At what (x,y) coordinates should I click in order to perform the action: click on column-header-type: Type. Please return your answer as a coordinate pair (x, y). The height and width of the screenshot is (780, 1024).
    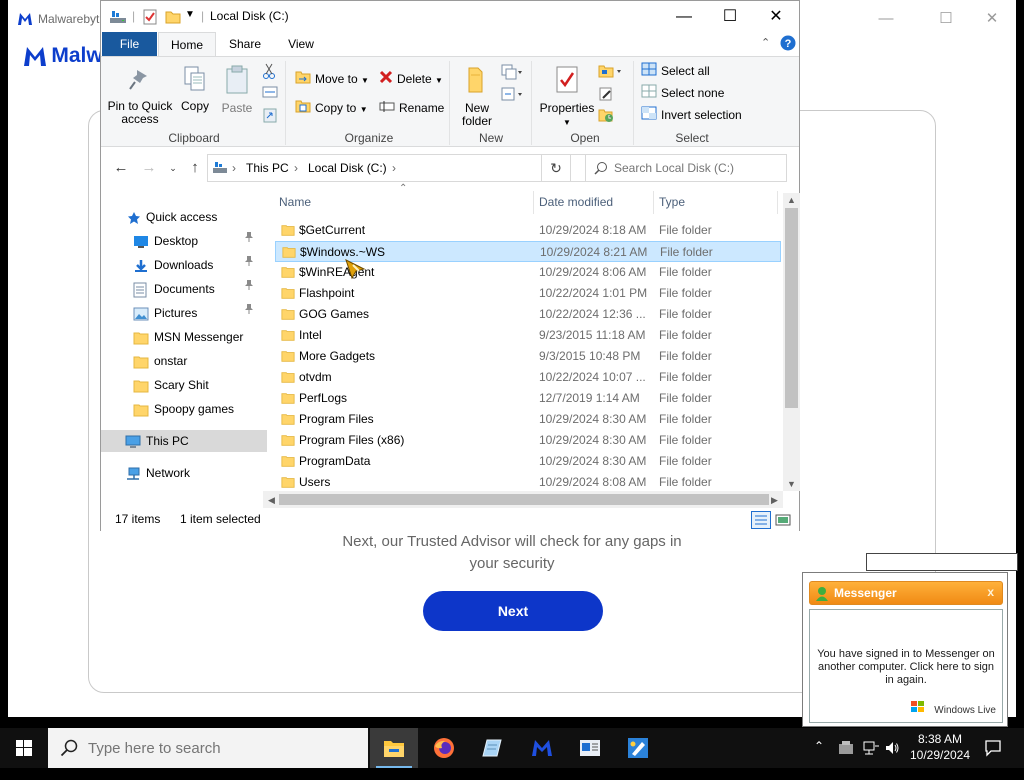
    Looking at the image, I should click on (672, 202).